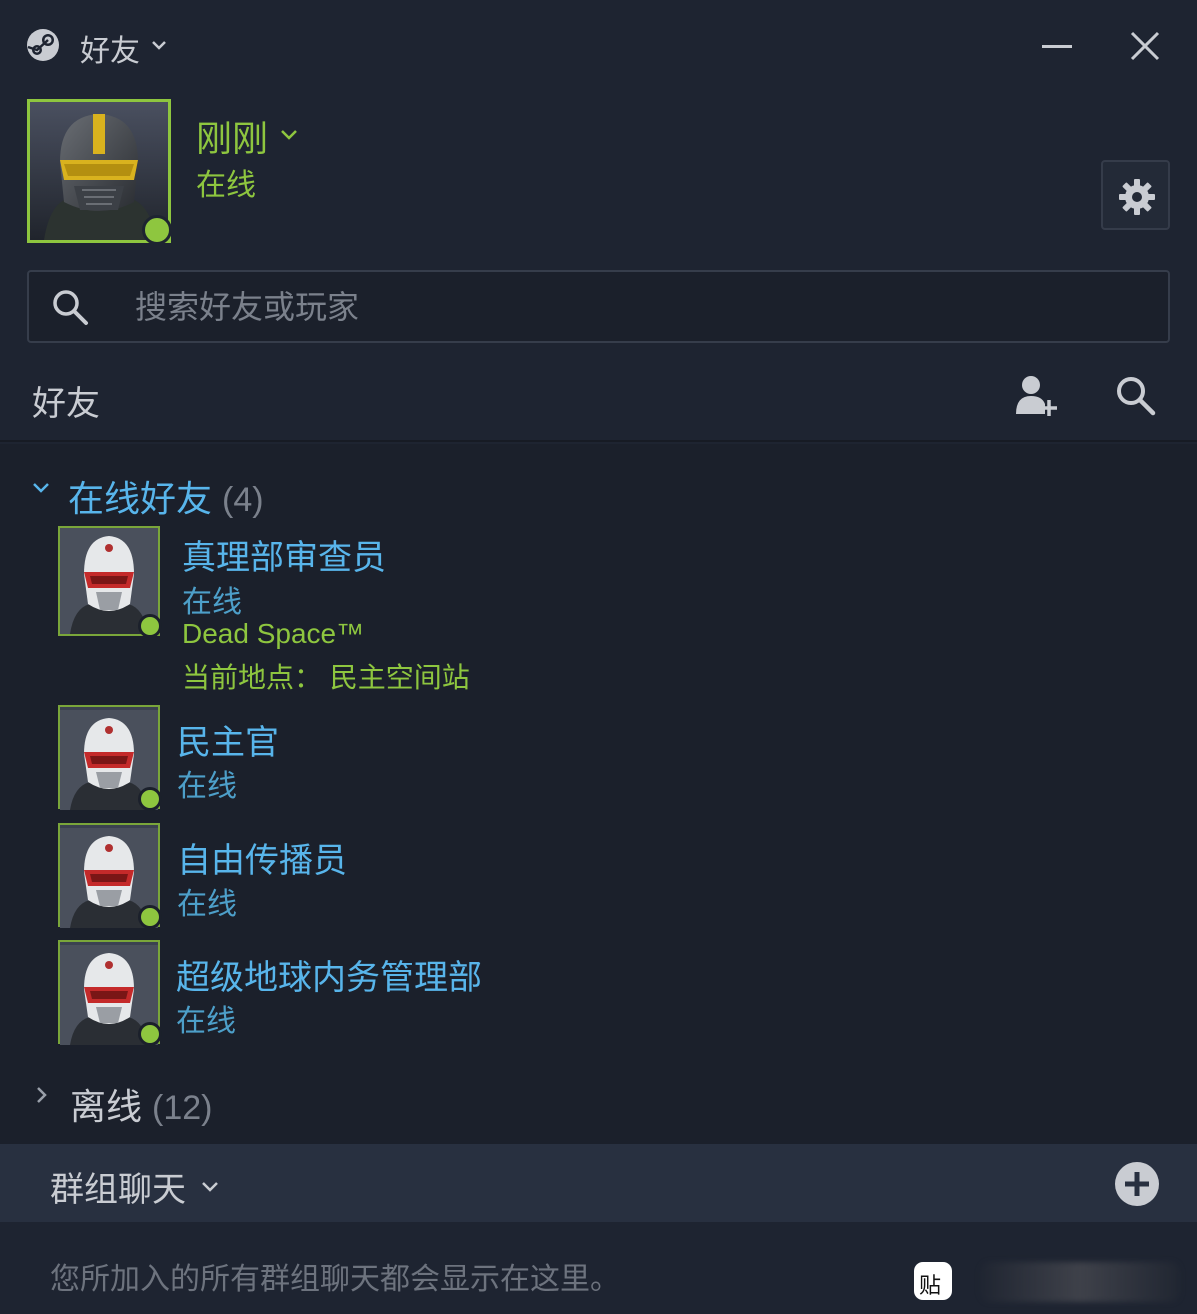 Image resolution: width=1197 pixels, height=1314 pixels. Describe the element at coordinates (635, 307) in the screenshot. I see `search-input` at that location.